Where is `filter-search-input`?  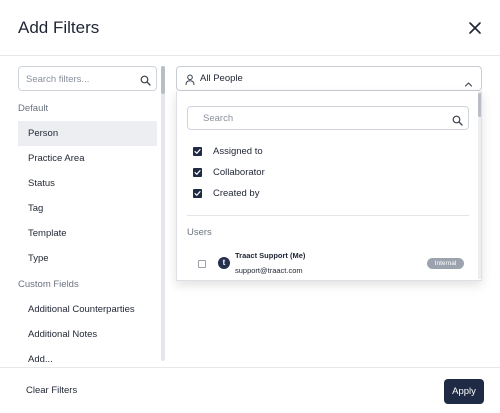
filter-search-input is located at coordinates (81, 79).